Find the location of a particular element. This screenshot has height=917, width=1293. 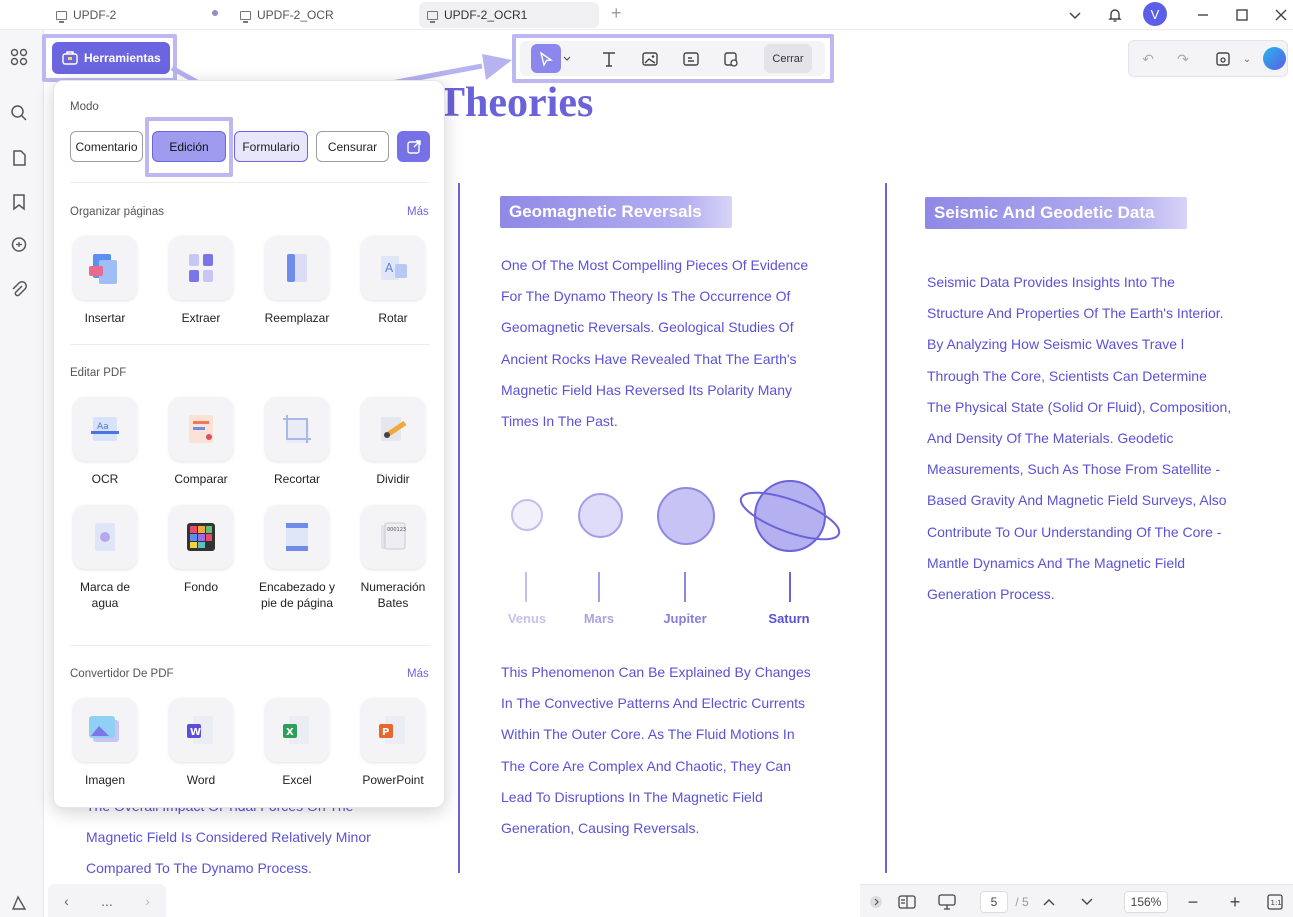

rotate-pages-icon: A is located at coordinates (393, 268).